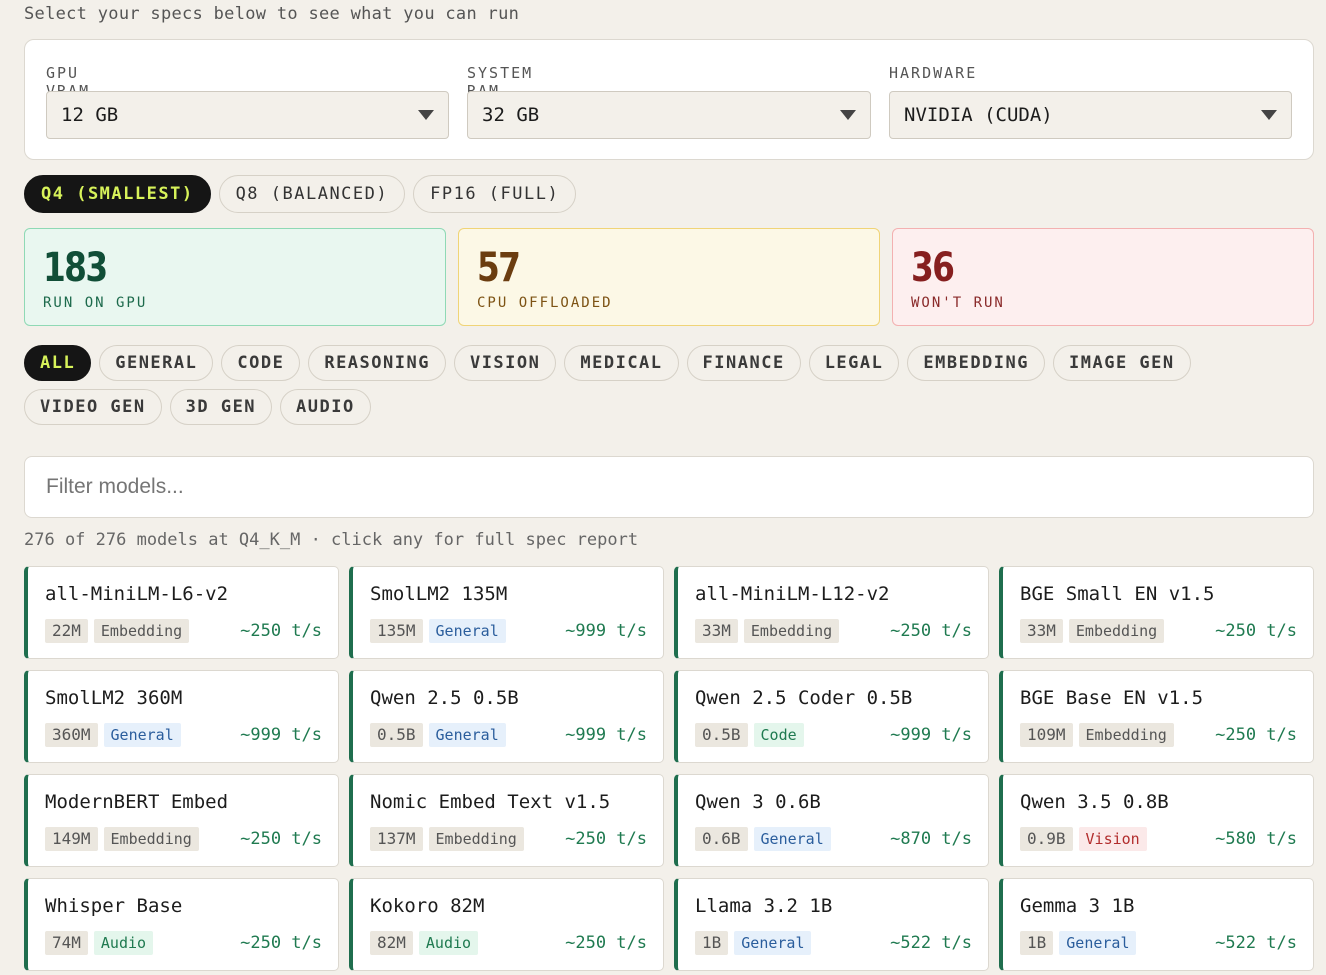  Describe the element at coordinates (1103, 277) in the screenshot. I see `stat-wont-run: 36 WON'T RUN` at that location.